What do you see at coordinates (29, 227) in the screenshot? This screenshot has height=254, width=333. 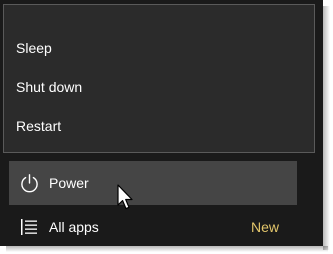 I see `list-icon` at bounding box center [29, 227].